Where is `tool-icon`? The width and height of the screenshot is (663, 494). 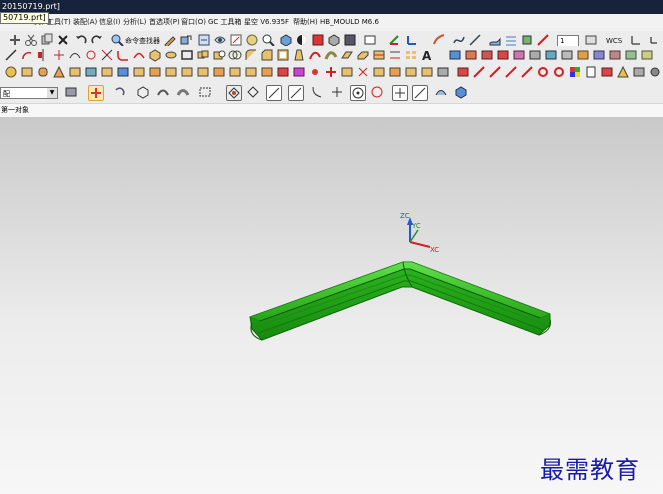 tool-icon is located at coordinates (639, 72).